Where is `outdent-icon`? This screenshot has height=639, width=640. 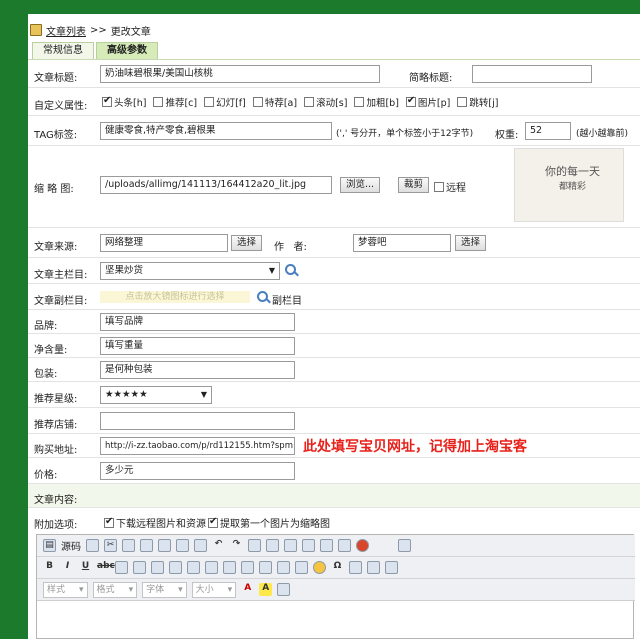
outdent-icon is located at coordinates (157, 567).